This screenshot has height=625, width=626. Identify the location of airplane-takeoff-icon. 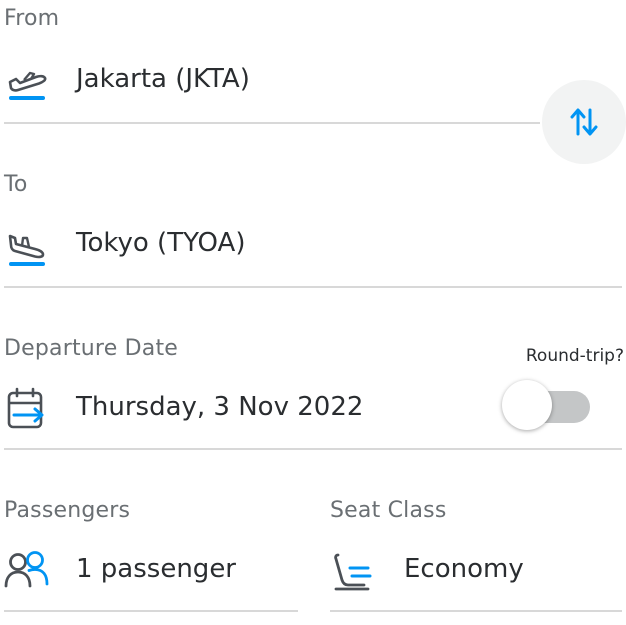
(27, 85).